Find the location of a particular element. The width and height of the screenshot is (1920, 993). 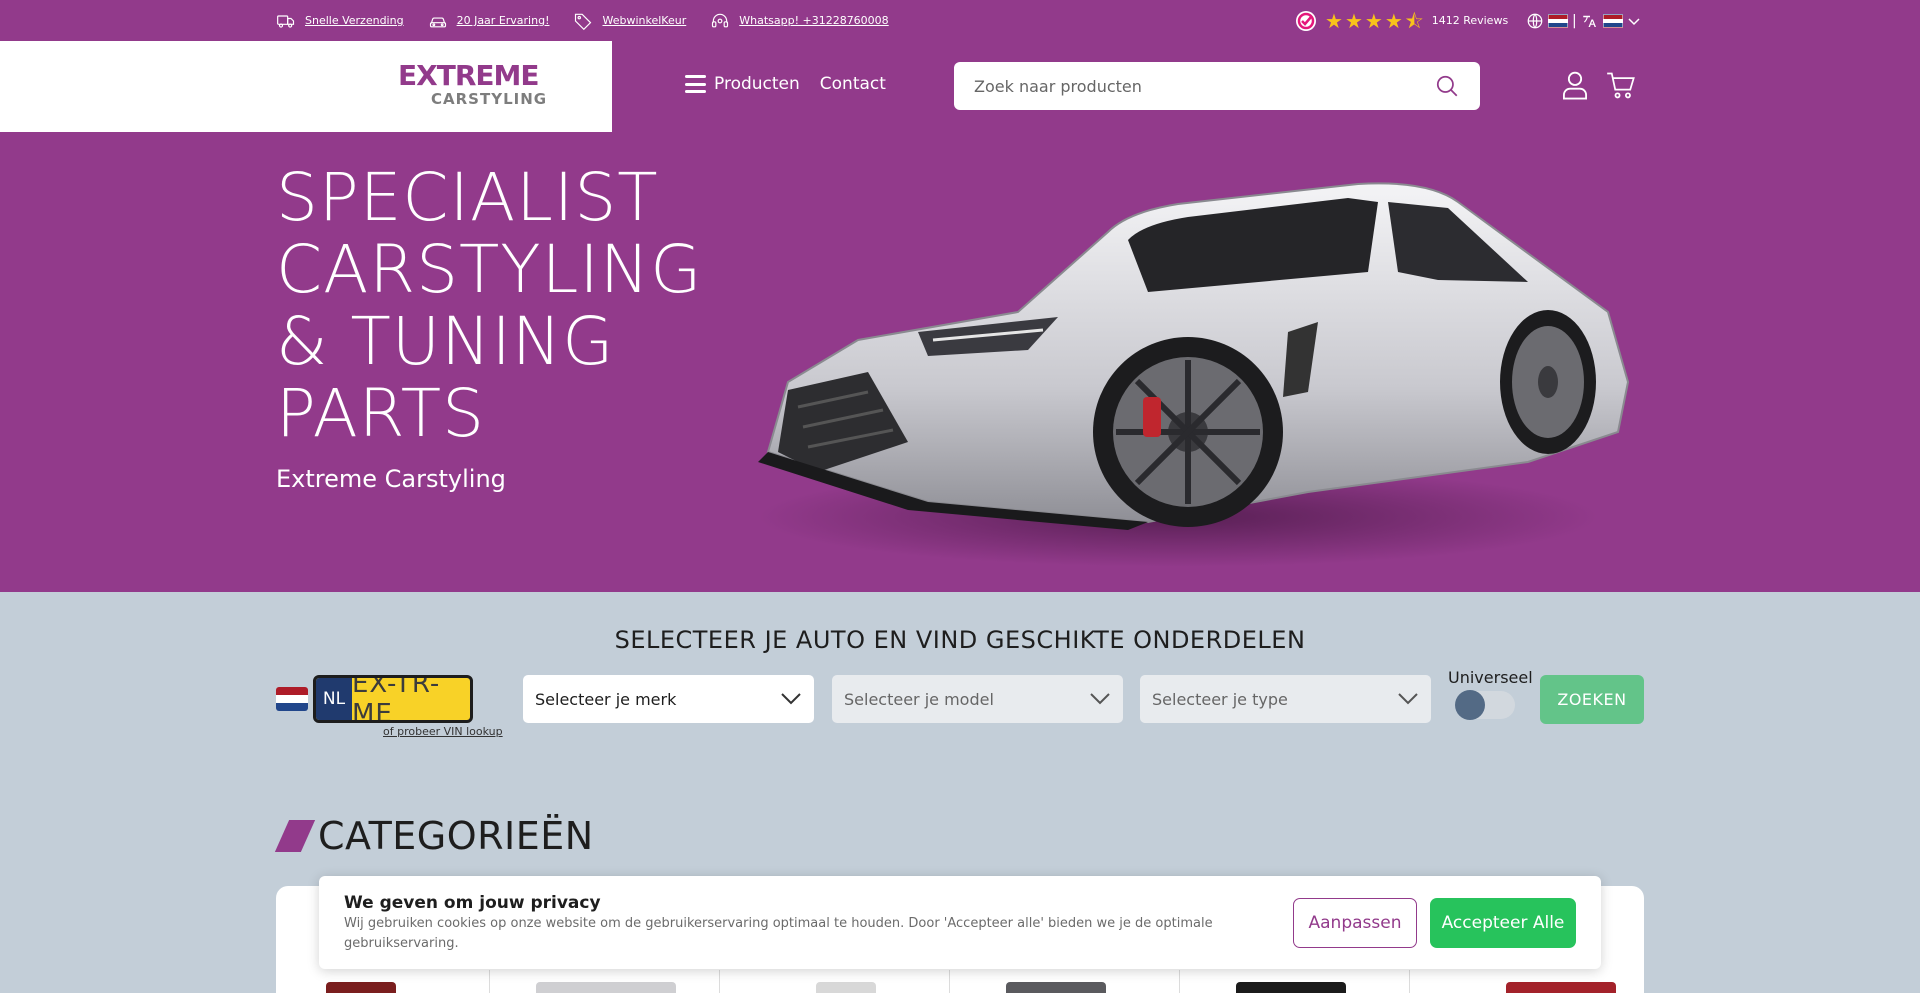

main-header: EXTREME CARSTYLING Producten Contact is located at coordinates (960, 86).